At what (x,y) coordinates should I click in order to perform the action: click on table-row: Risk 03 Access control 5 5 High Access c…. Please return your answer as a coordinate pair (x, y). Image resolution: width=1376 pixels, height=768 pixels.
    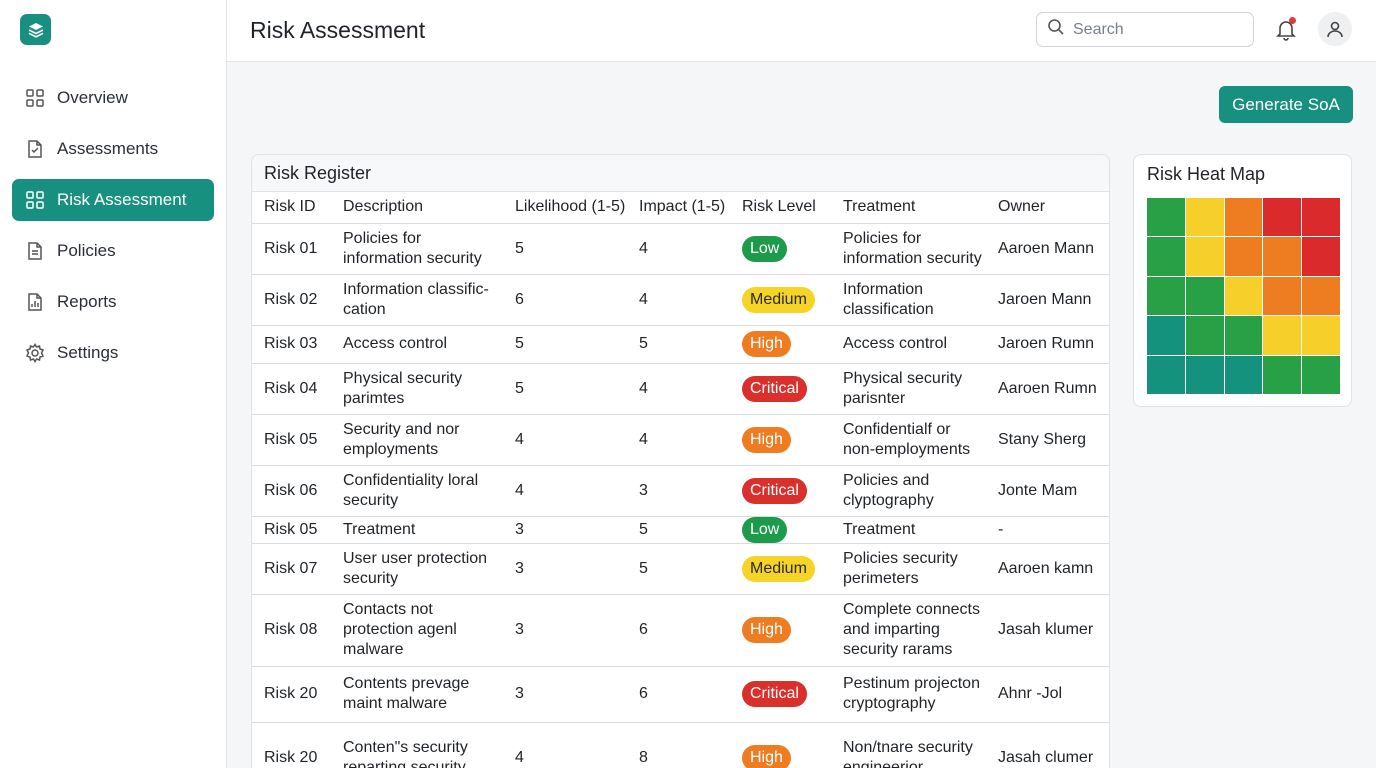
    Looking at the image, I should click on (680, 344).